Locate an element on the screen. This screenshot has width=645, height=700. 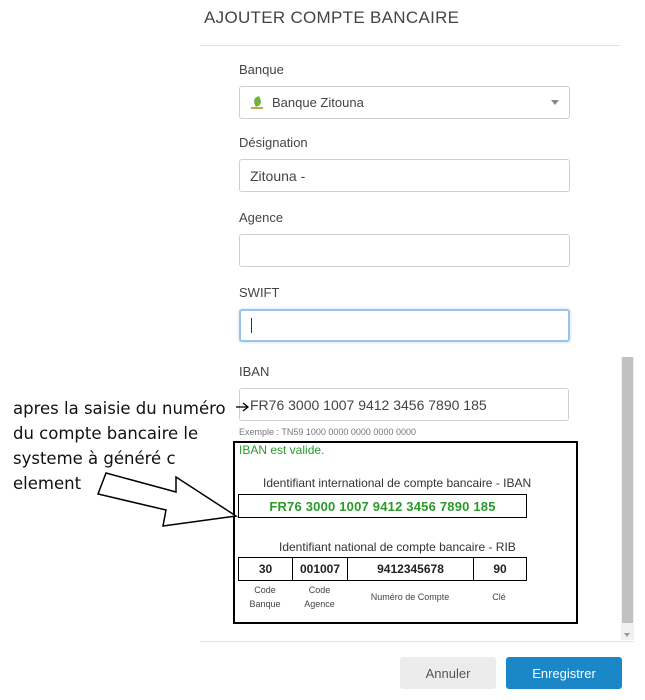
chevron-down-icon is located at coordinates (555, 102).